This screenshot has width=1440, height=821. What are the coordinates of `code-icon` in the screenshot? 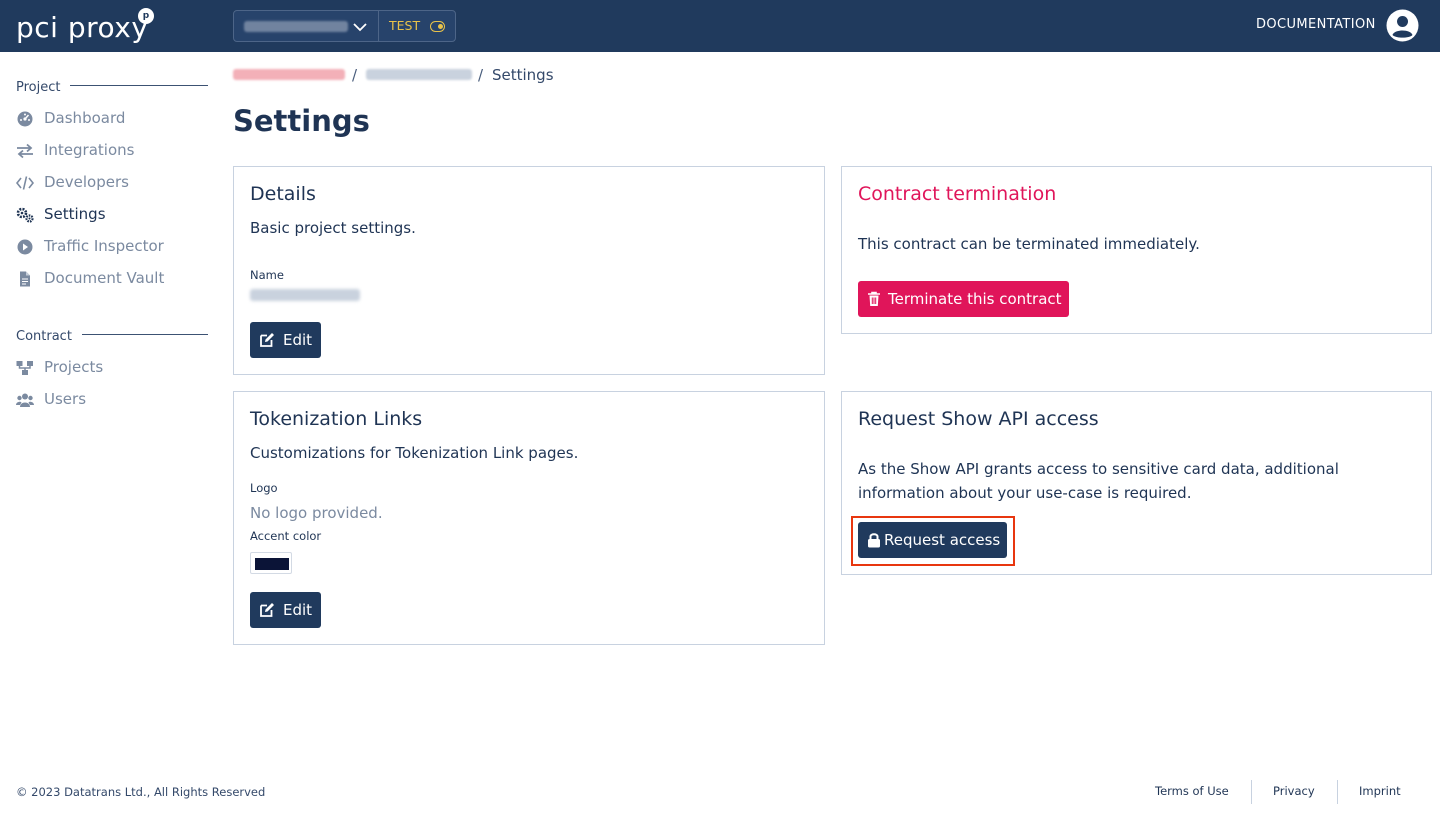 It's located at (25, 183).